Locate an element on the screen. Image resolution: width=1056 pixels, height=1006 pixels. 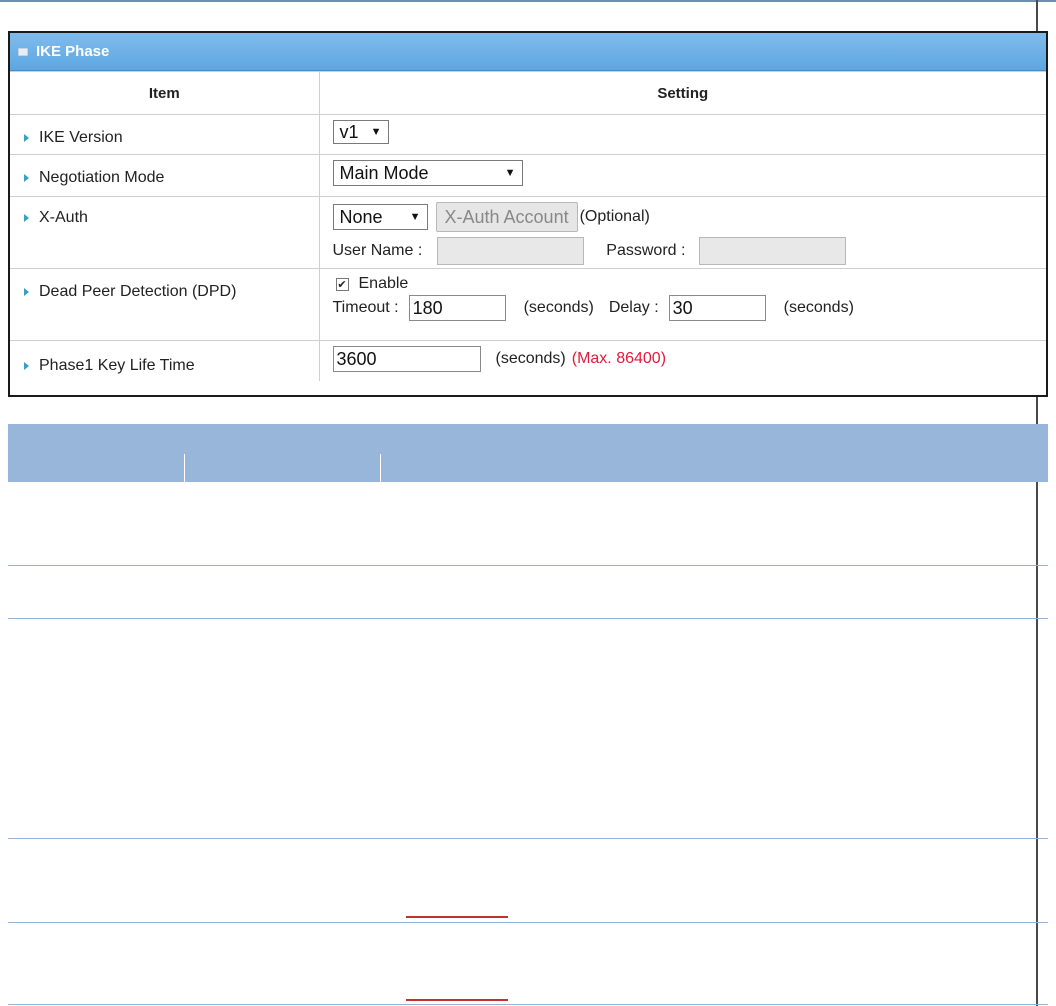
panel-header-icon is located at coordinates (23, 51).